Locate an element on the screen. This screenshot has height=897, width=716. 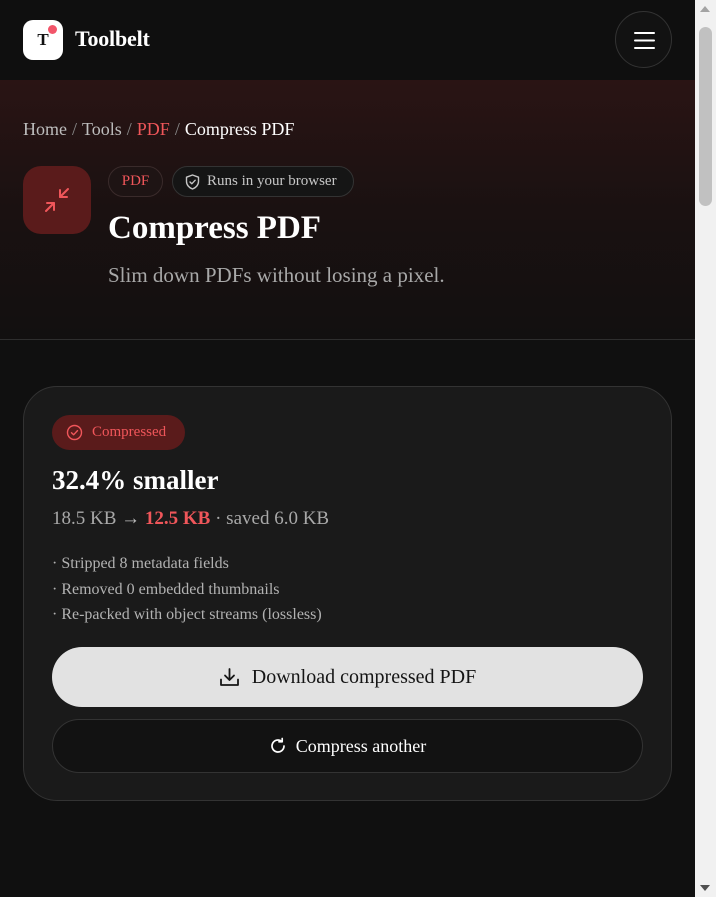
compress-another-label: Compress another is located at coordinates (361, 746).